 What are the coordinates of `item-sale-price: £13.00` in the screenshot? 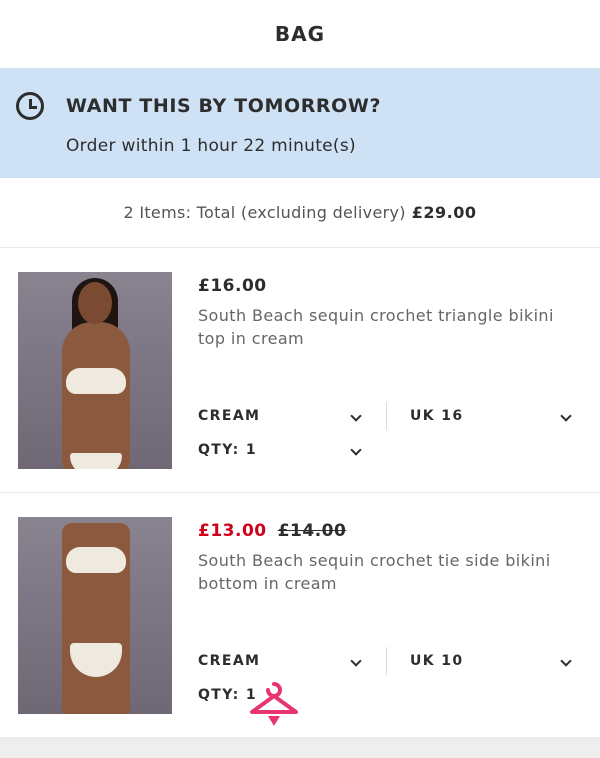 It's located at (232, 531).